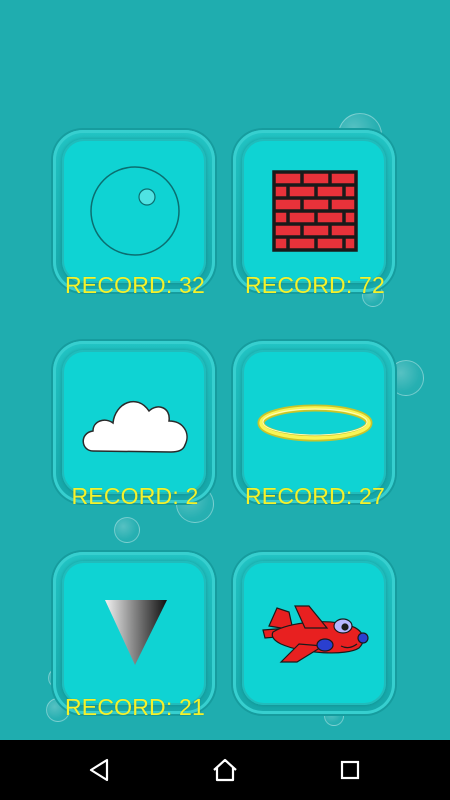 This screenshot has height=800, width=450. I want to click on level-tile-cloud, so click(134, 422).